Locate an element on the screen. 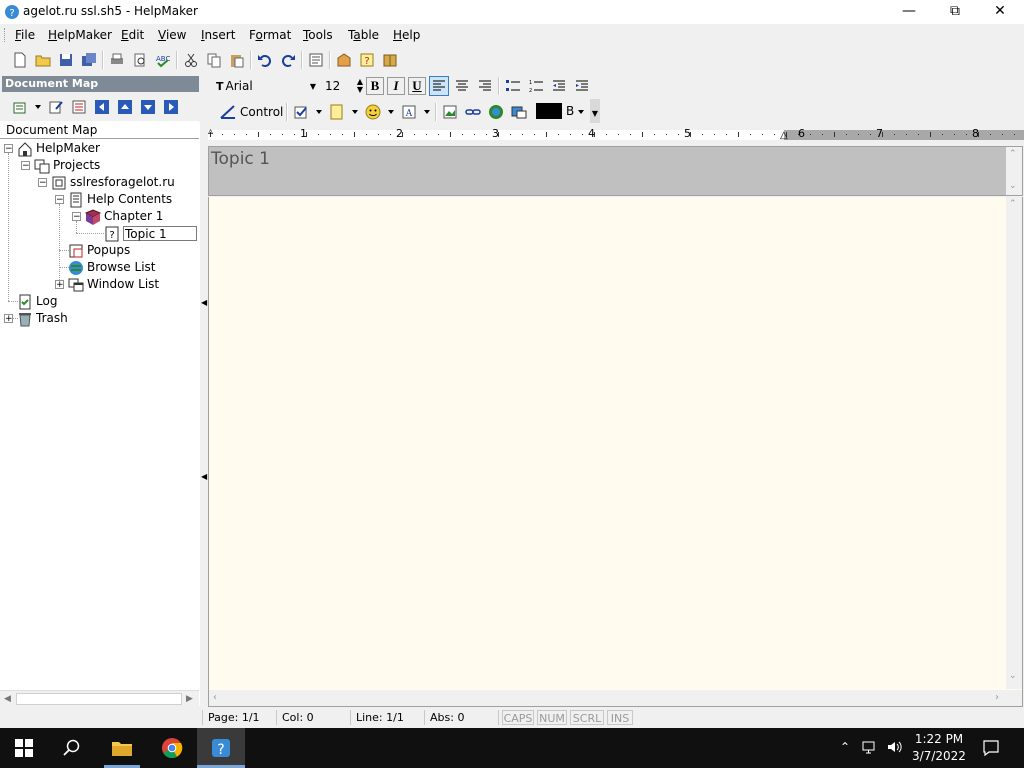  collapse-chapter-toggle: − is located at coordinates (76, 217).